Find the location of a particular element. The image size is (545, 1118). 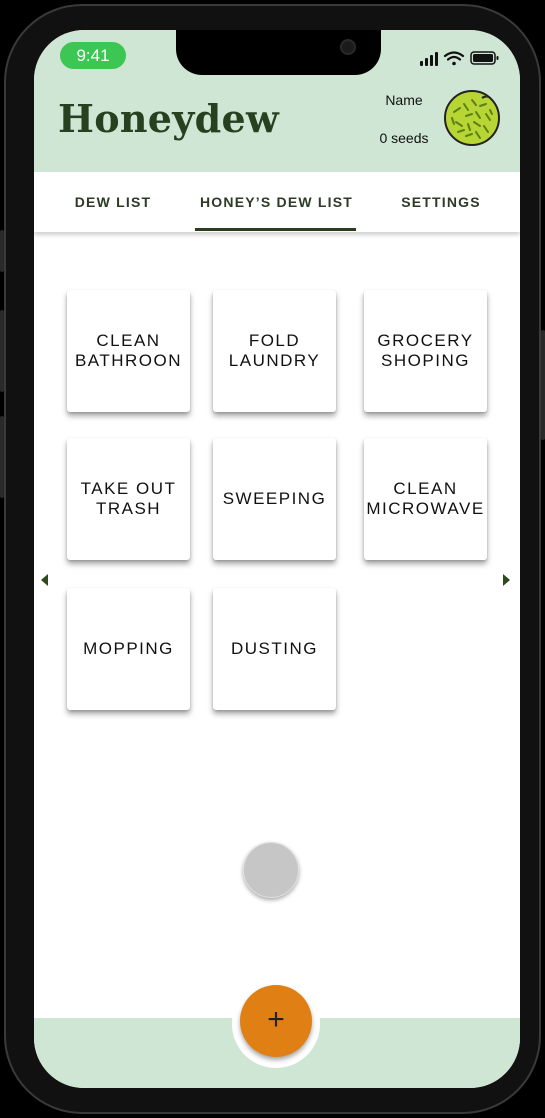

notch is located at coordinates (278, 52).